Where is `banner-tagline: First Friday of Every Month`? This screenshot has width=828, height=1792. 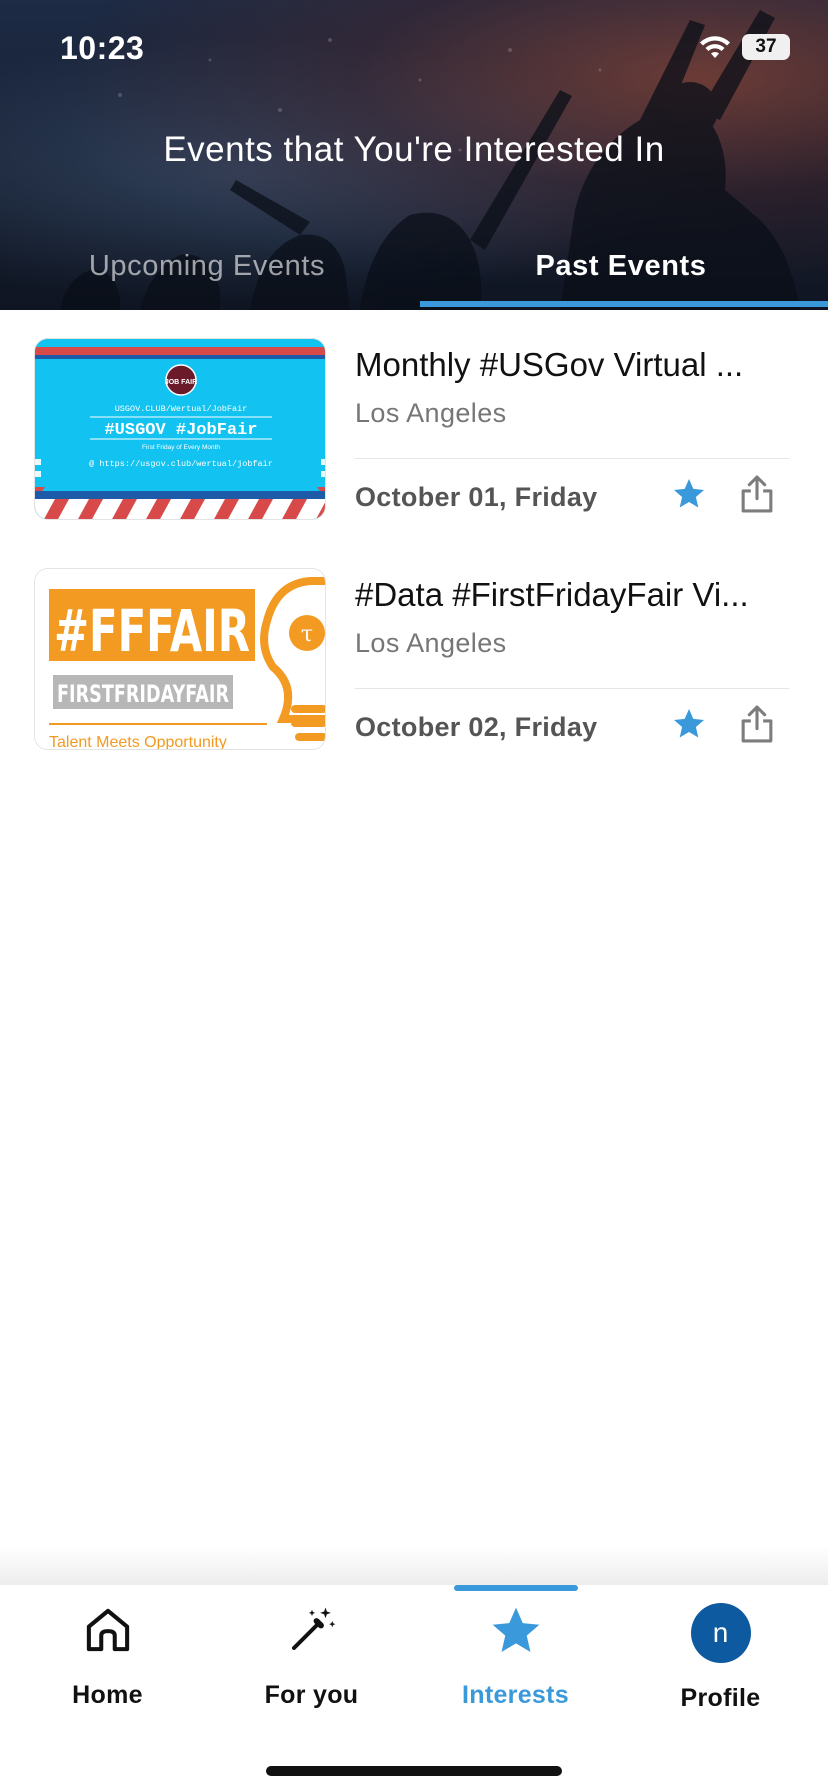
banner-tagline: First Friday of Every Month is located at coordinates (181, 447).